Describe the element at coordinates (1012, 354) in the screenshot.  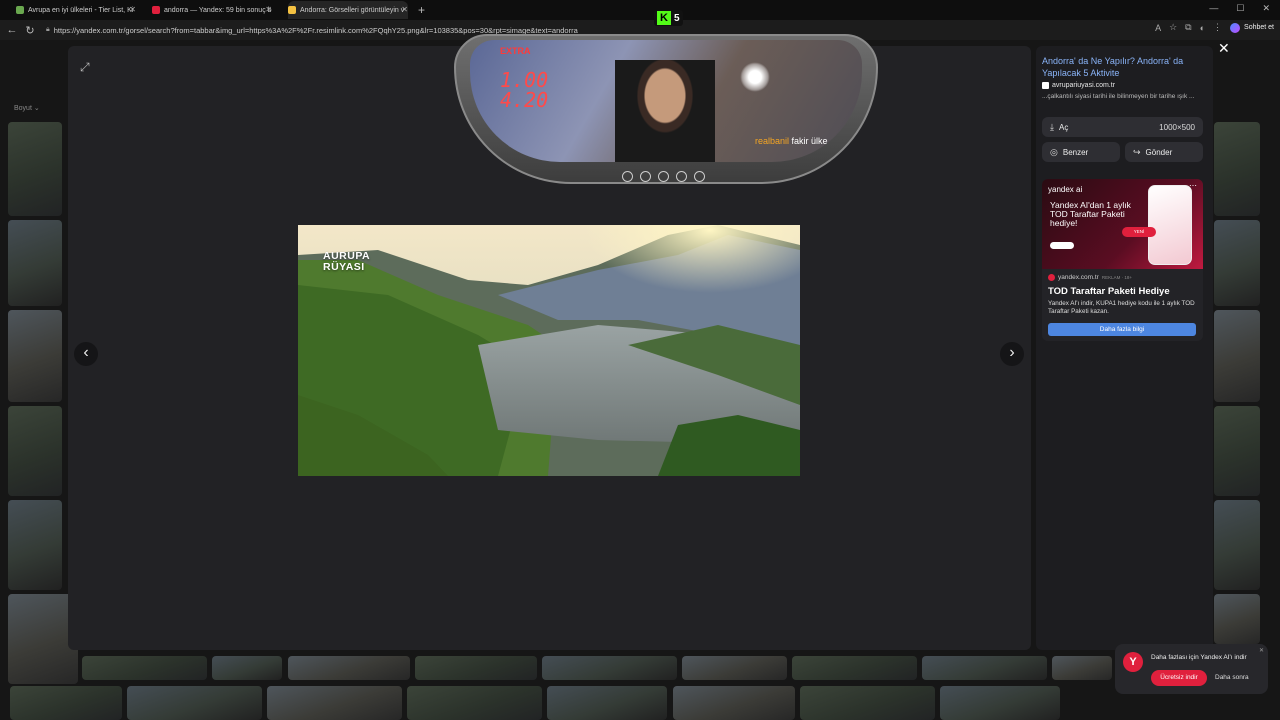
I see `next-image-button: ›` at that location.